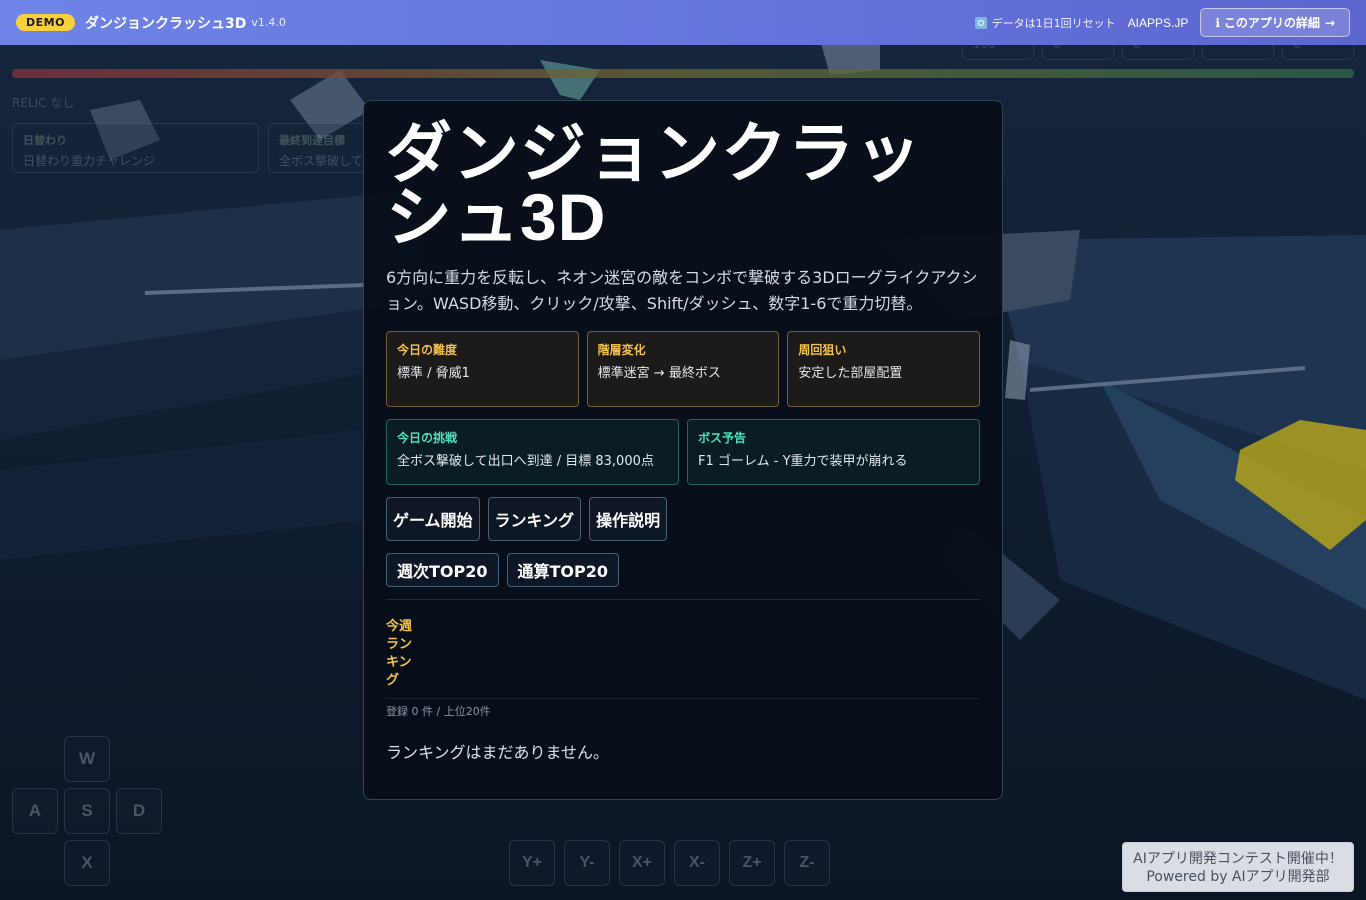 The image size is (1366, 900). What do you see at coordinates (833, 452) in the screenshot?
I see `boss-preview-card: ボス予告 F1 ゴーレム - Y重力で装甲が崩れる` at bounding box center [833, 452].